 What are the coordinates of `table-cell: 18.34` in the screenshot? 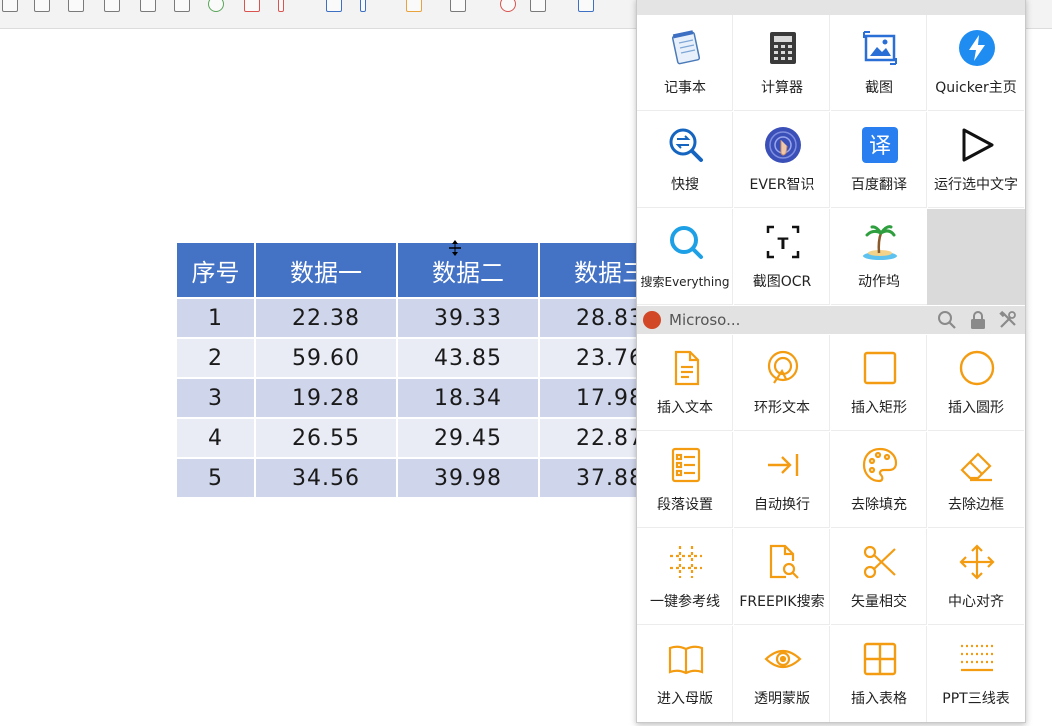 It's located at (468, 398).